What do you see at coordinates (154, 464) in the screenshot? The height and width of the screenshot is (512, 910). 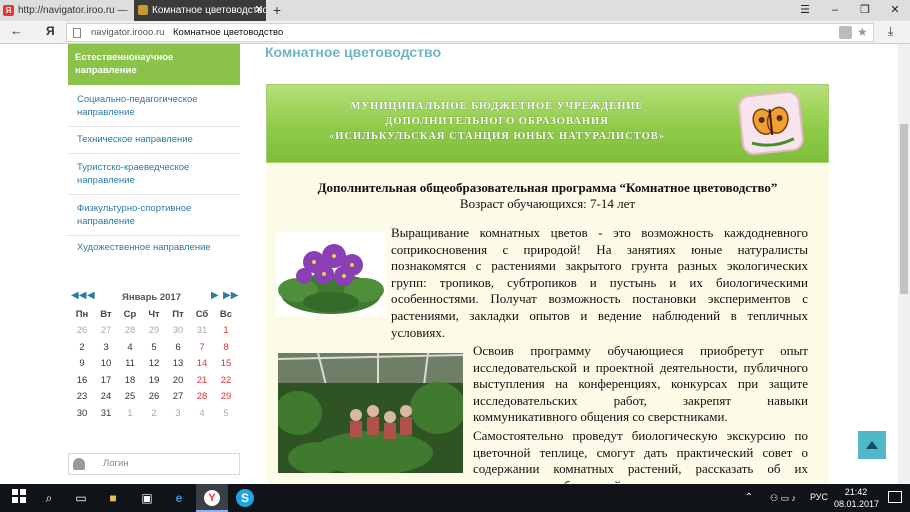 I see `login-field: Логин` at bounding box center [154, 464].